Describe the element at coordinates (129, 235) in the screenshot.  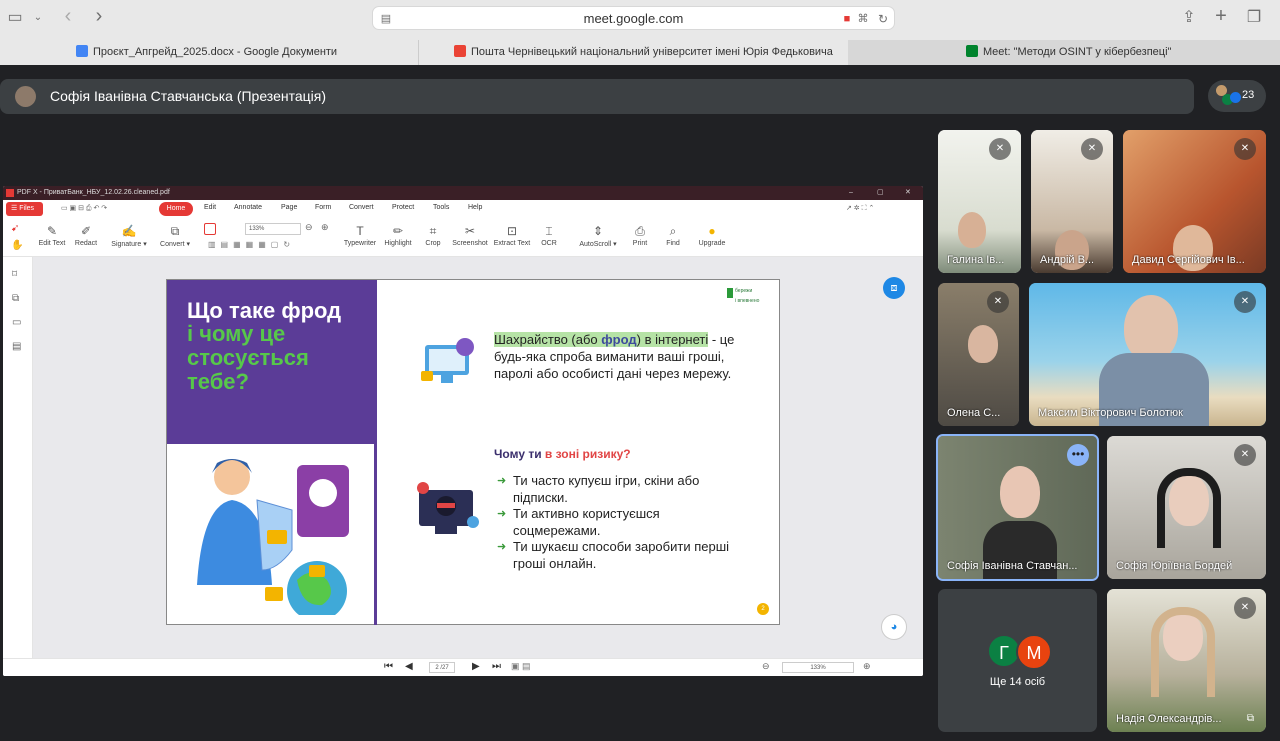
I see `signature-button: ✍ Signature ▾` at that location.